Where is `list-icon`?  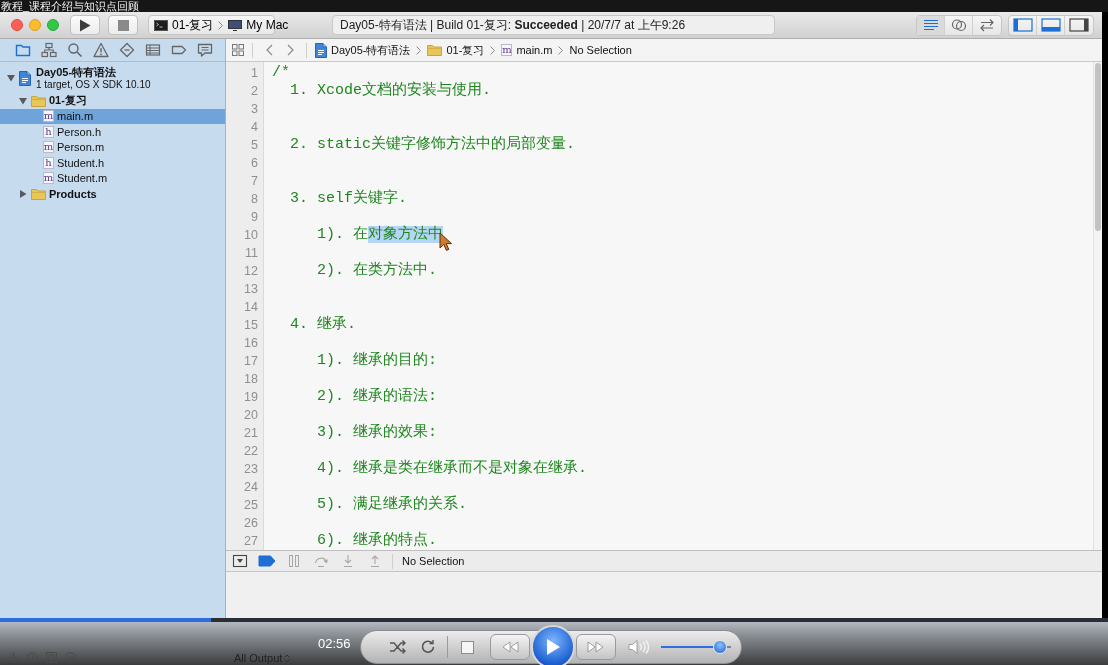
list-icon is located at coordinates (153, 50).